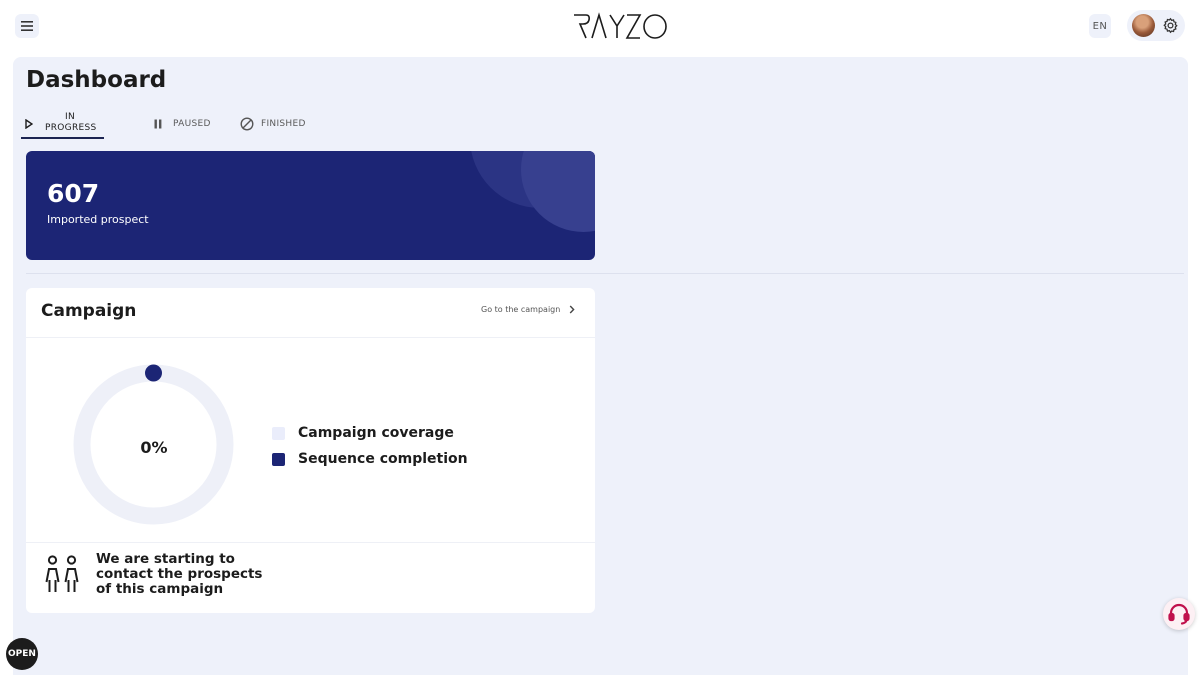  Describe the element at coordinates (96, 80) in the screenshot. I see `page-title: Dashboard` at that location.